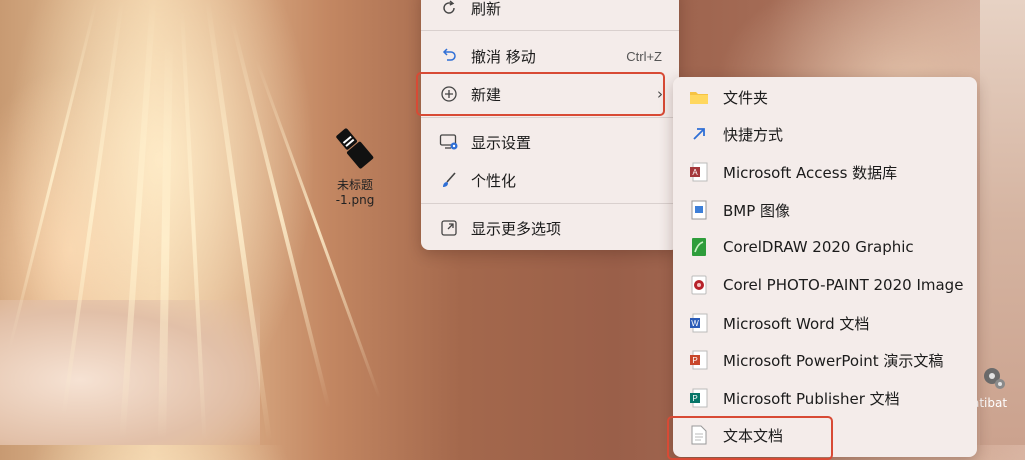 This screenshot has height=460, width=1025. I want to click on partial-icon-label: atibat, so click(990, 403).